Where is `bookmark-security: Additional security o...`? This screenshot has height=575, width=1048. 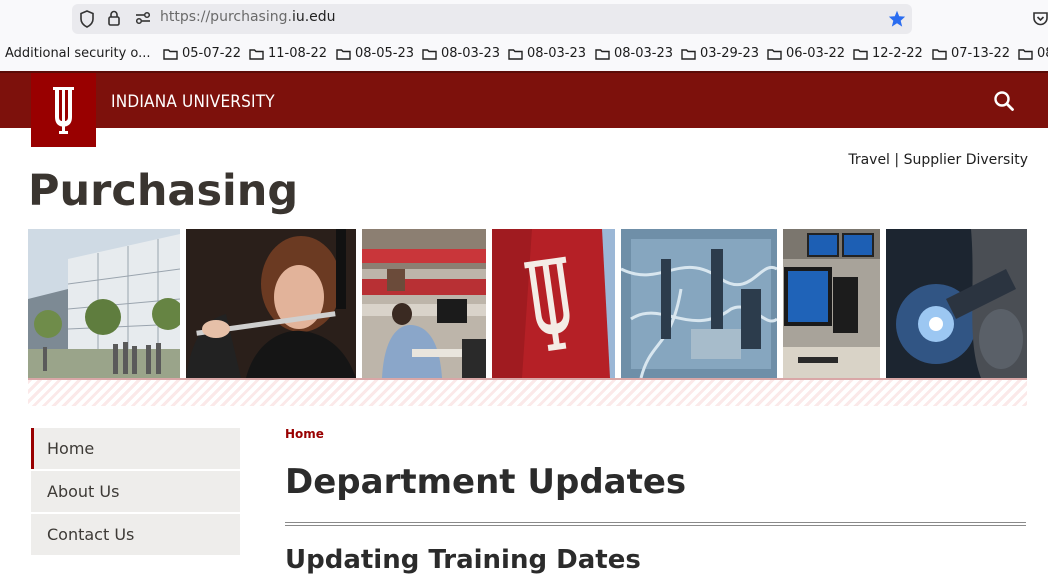
bookmark-security: Additional security o... is located at coordinates (78, 53).